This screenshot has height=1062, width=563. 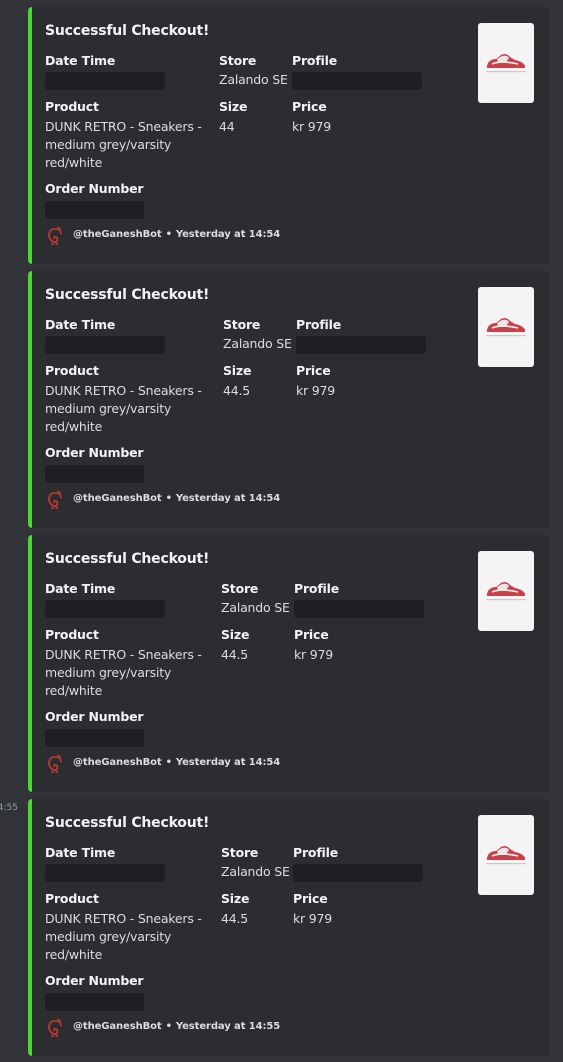 What do you see at coordinates (227, 126) in the screenshot?
I see `field-value-size: 44` at bounding box center [227, 126].